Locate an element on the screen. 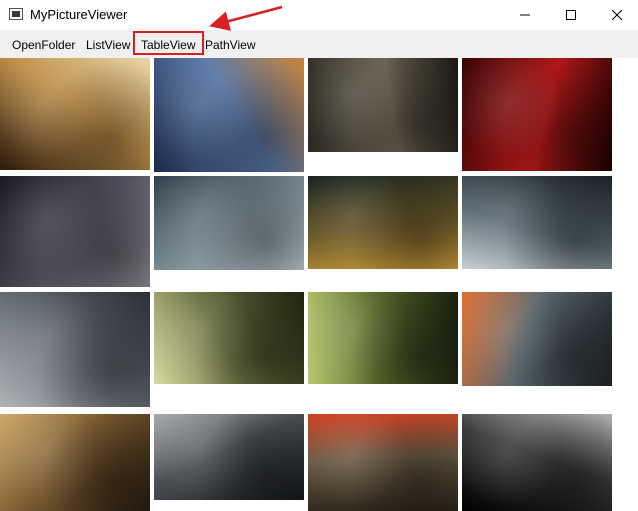 This screenshot has width=638, height=511. thumbnail-stone-castle is located at coordinates (229, 223).